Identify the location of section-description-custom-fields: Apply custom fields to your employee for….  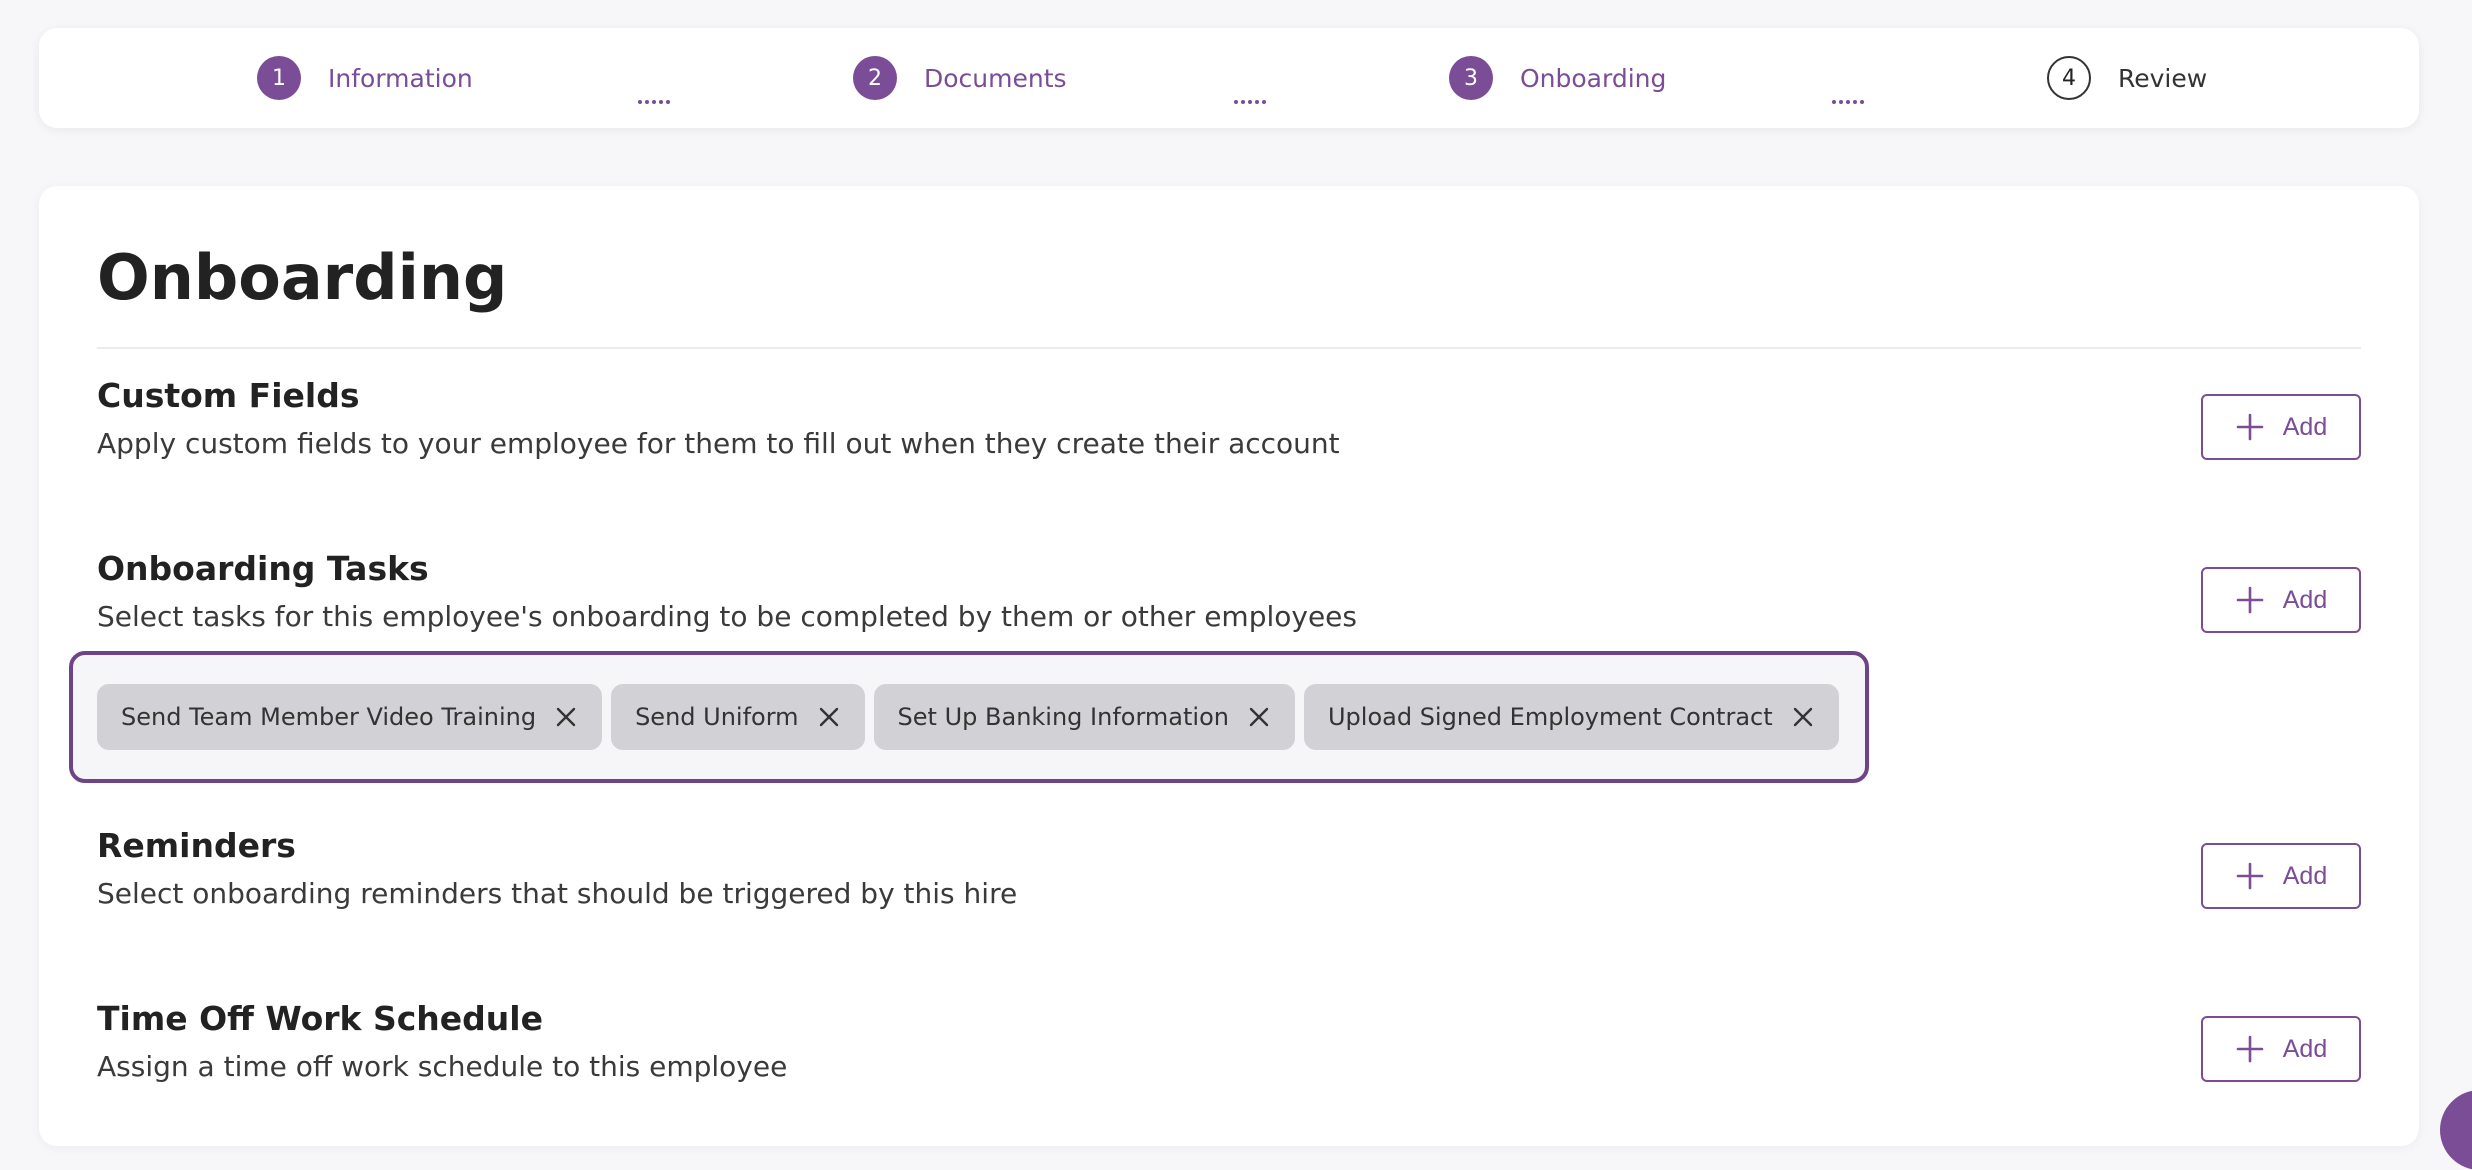
(718, 443).